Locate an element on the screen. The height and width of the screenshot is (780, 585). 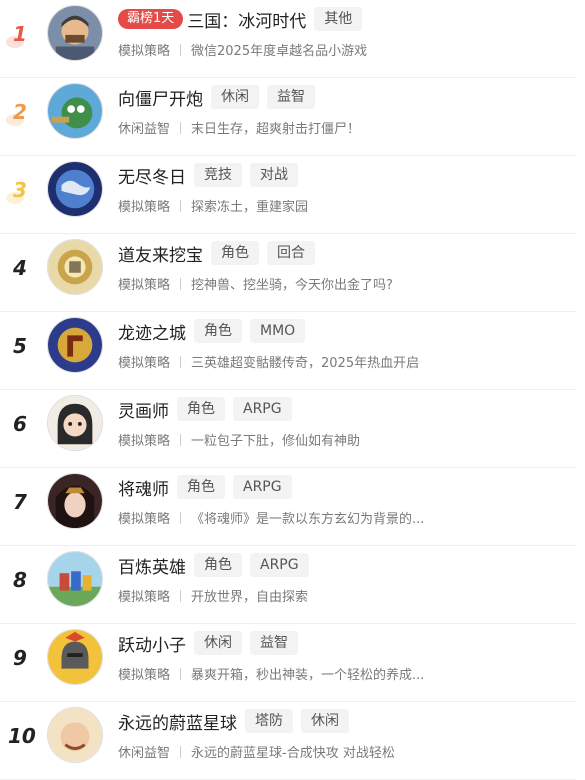
game-name: 龙迹之城 is located at coordinates (152, 331).